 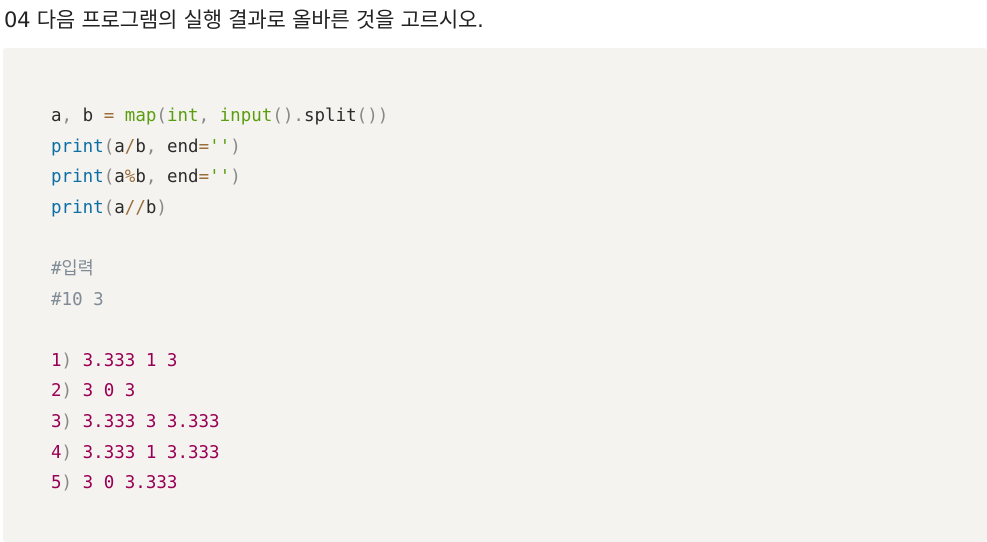 I want to click on answer-option-3: 3) 3.333 3 3.333, so click(x=219, y=422).